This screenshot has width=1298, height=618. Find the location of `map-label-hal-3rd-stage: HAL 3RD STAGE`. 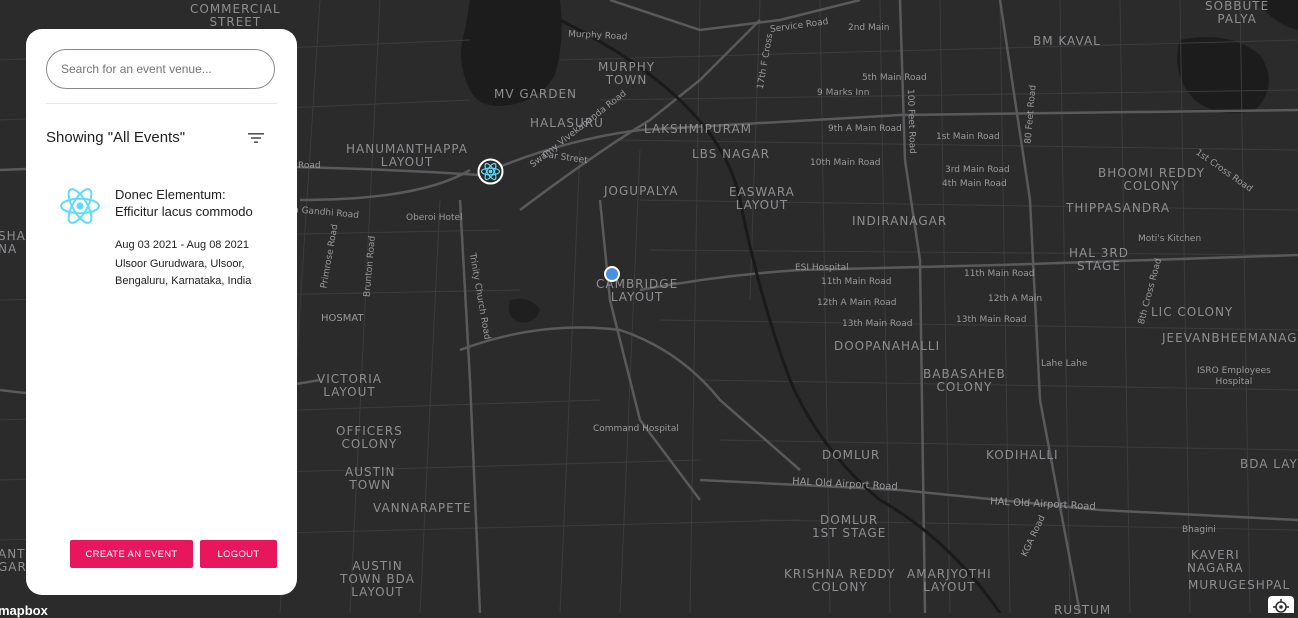

map-label-hal-3rd-stage: HAL 3RD STAGE is located at coordinates (1099, 259).